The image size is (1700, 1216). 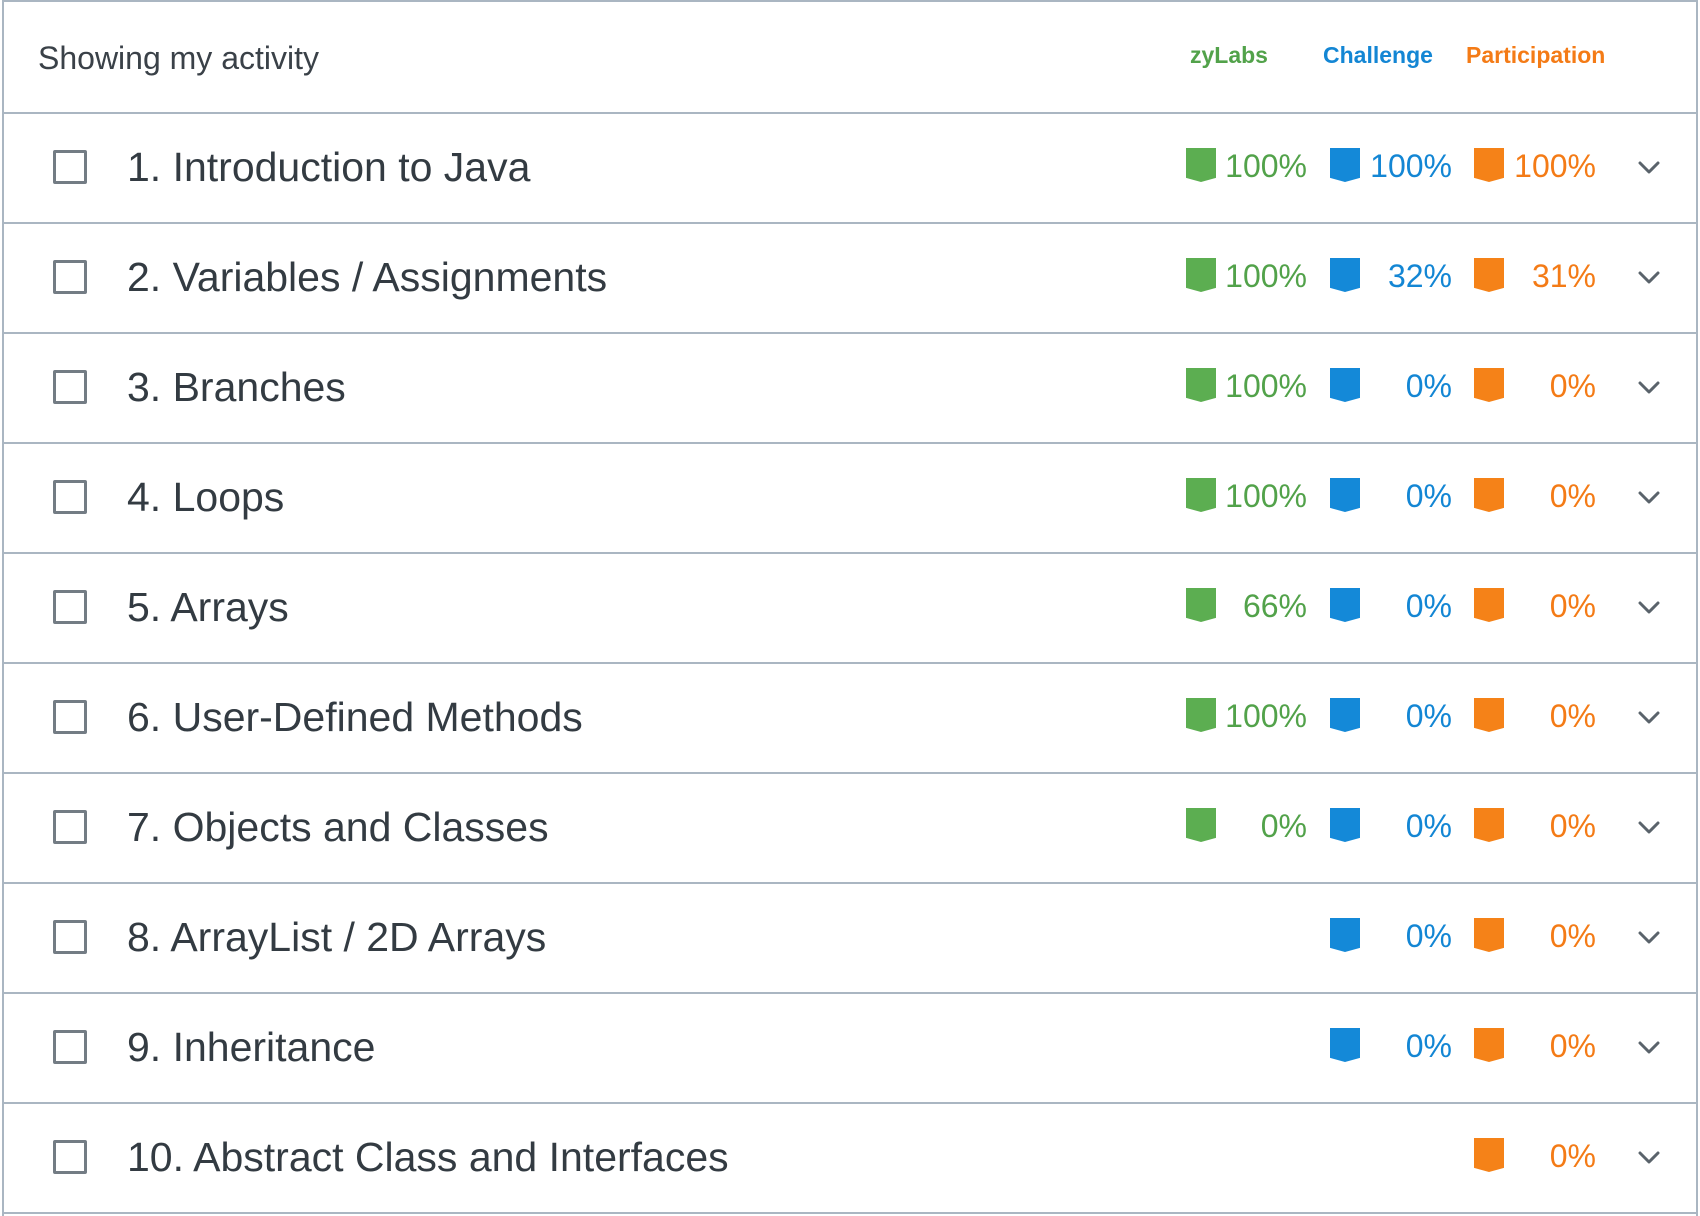 What do you see at coordinates (1563, 276) in the screenshot?
I see `participation-percent: 31%` at bounding box center [1563, 276].